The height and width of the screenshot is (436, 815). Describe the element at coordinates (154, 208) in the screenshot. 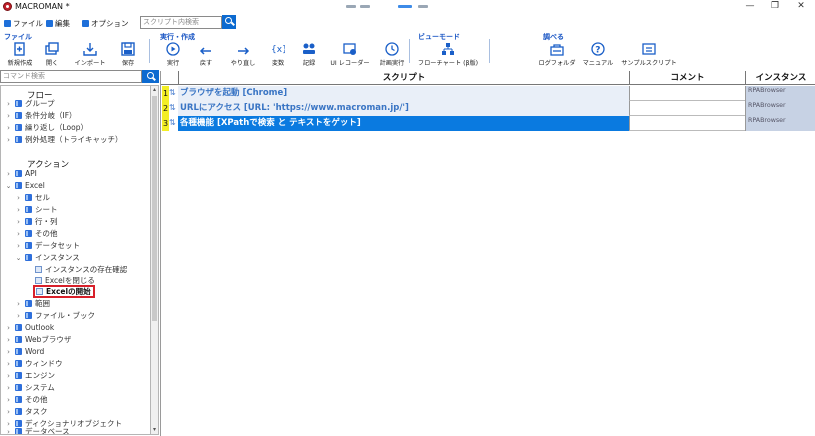

I see `tree-scroll-thumb` at that location.